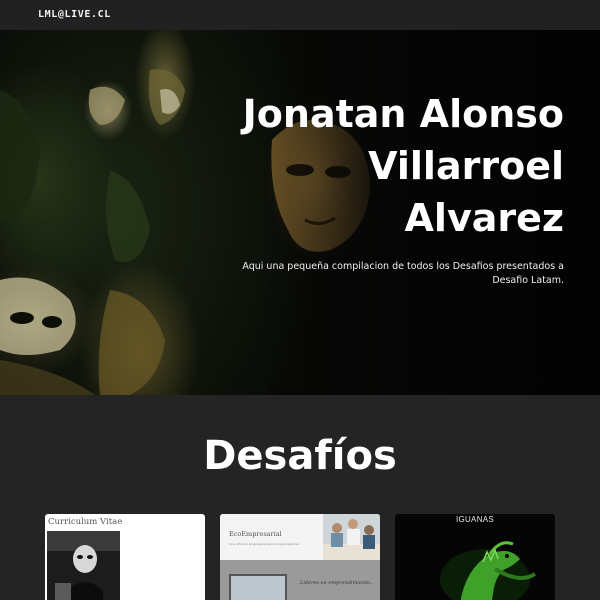 The width and height of the screenshot is (600, 600). Describe the element at coordinates (300, 15) in the screenshot. I see `navbar: LML@LIVE.CL` at that location.